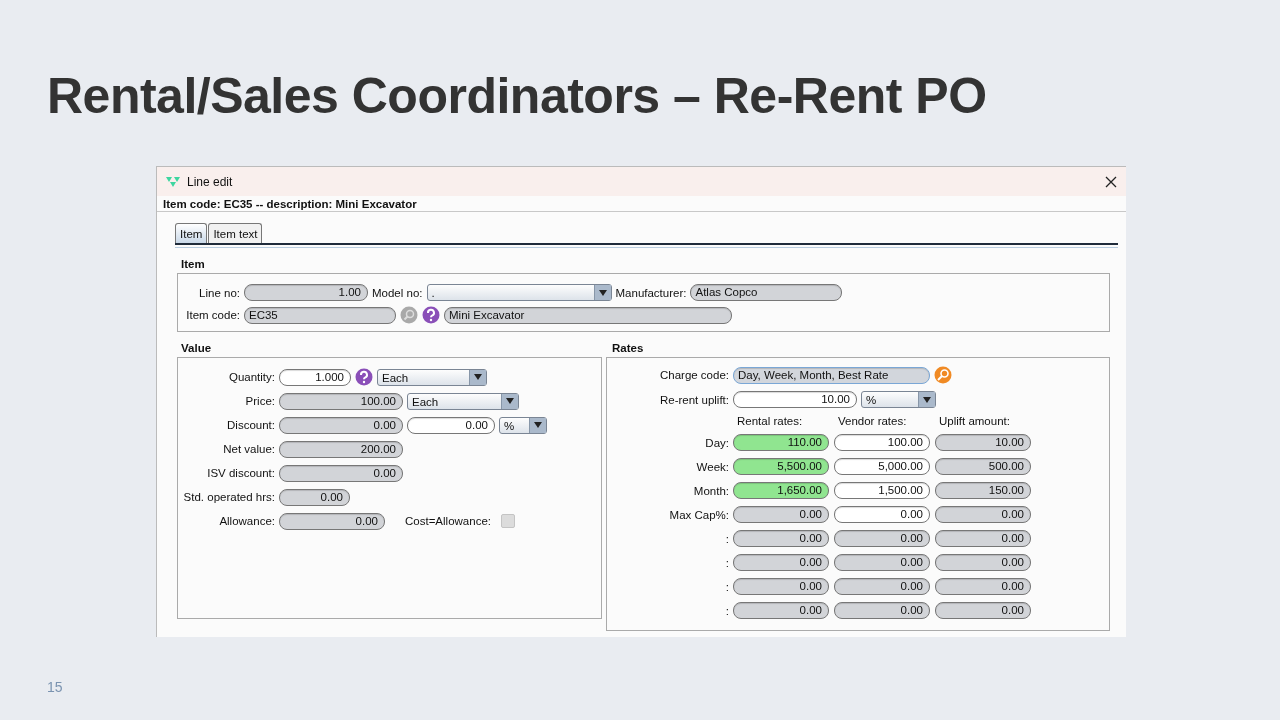 Image resolution: width=1280 pixels, height=720 pixels. What do you see at coordinates (250, 425) in the screenshot?
I see `field-label: Discount:` at bounding box center [250, 425].